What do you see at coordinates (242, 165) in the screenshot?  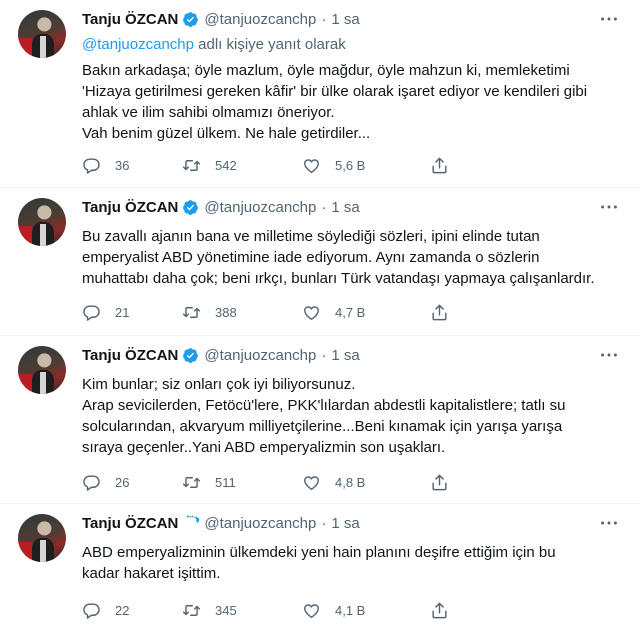 I see `retweet-button: 542` at bounding box center [242, 165].